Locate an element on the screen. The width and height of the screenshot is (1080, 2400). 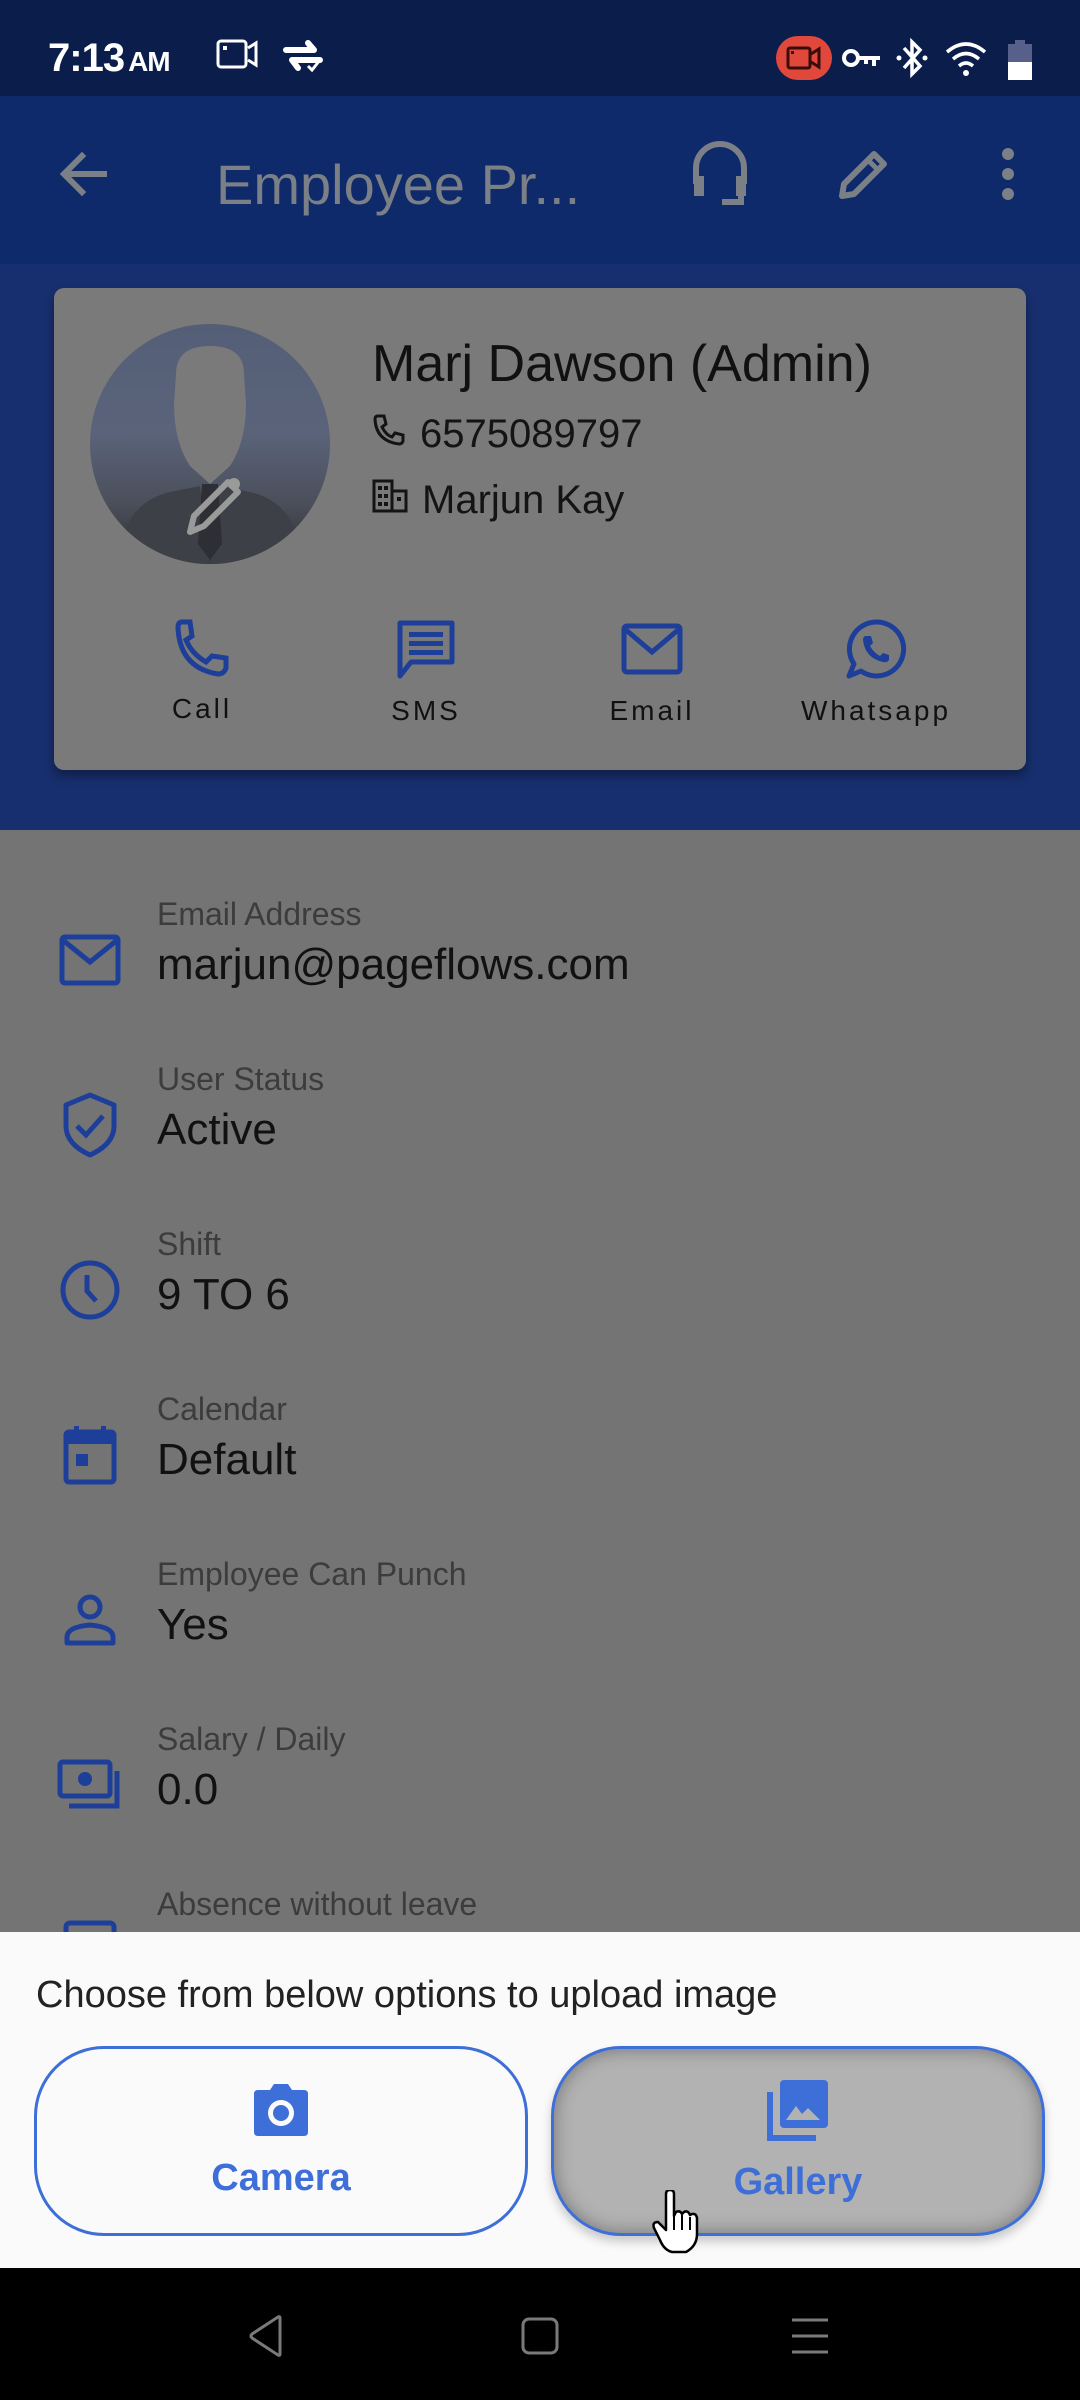
detail-row-absence: Absence without leave is located at coordinates (540, 1909).